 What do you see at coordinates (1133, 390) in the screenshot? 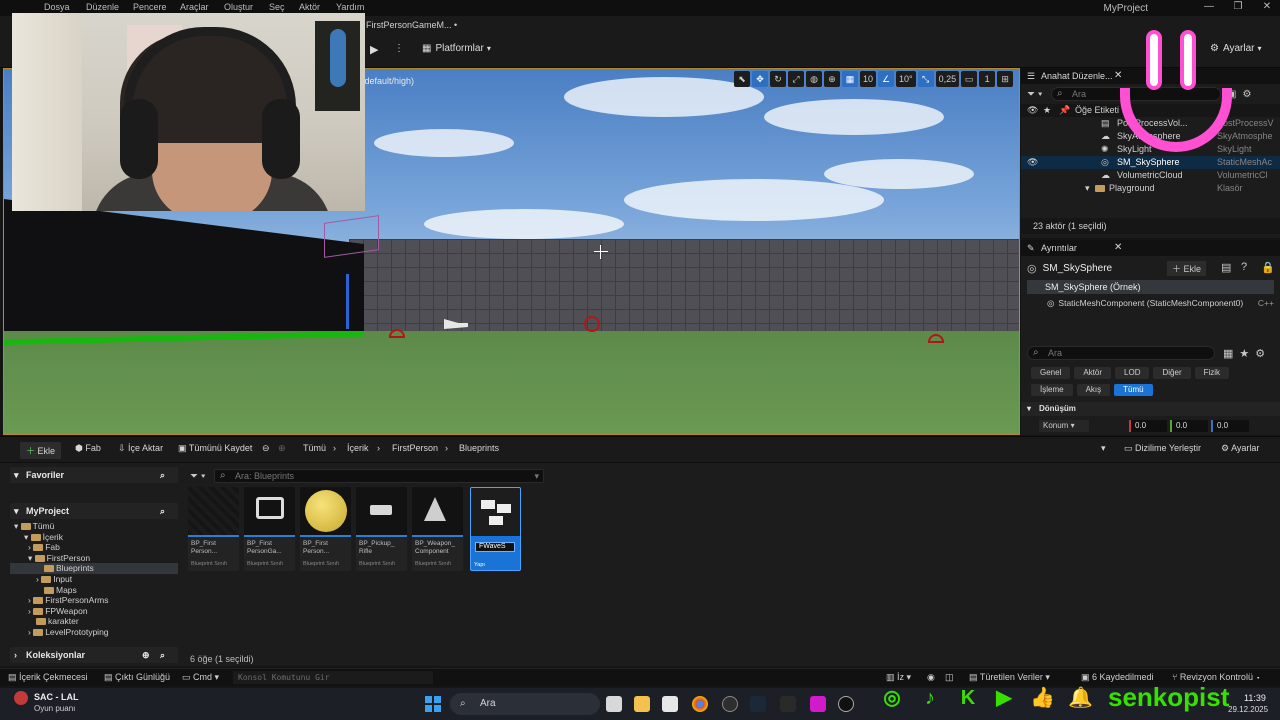
I see `category-all: Tümü` at bounding box center [1133, 390].